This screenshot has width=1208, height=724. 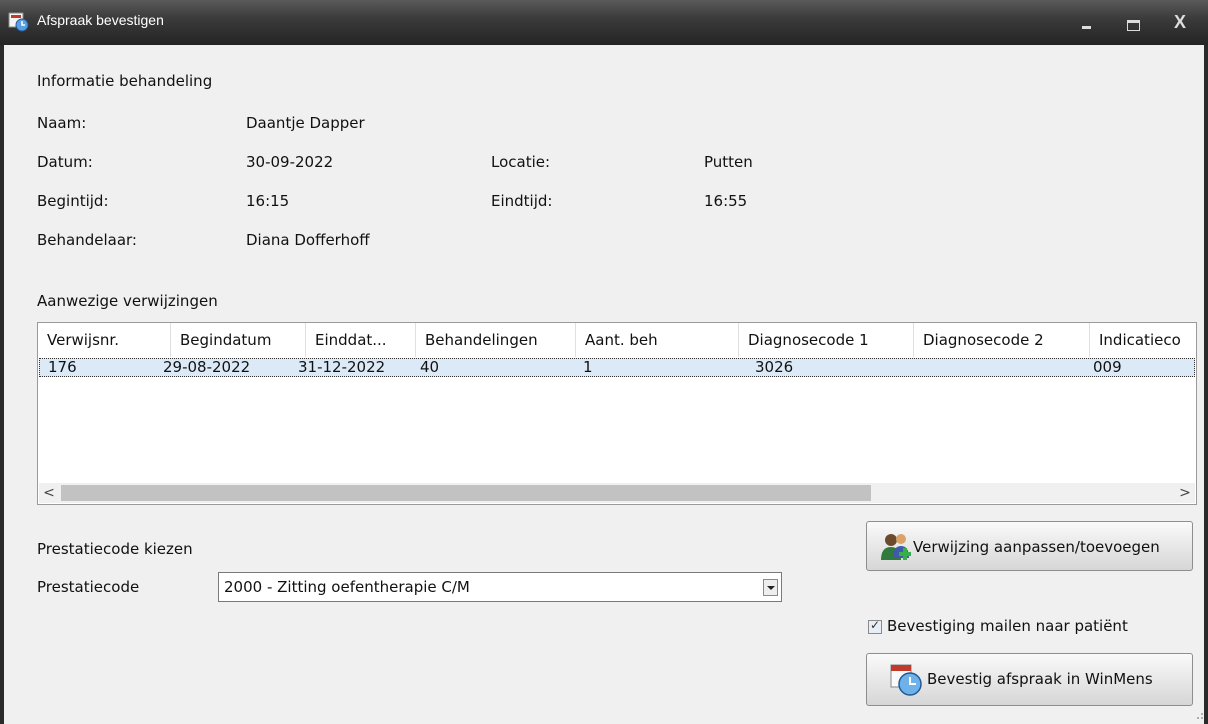 I want to click on datum-value: 30-09-2022, so click(x=290, y=162).